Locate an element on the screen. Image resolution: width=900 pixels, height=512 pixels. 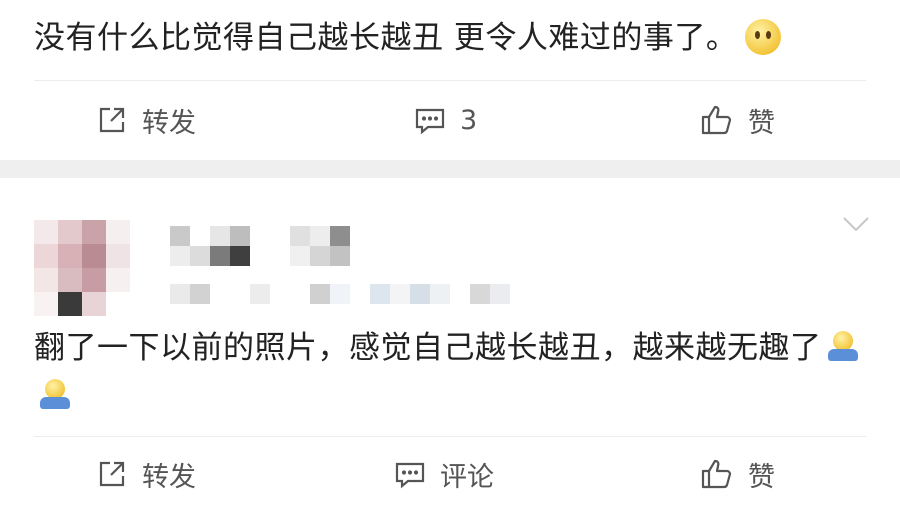
chevron-down-icon is located at coordinates (856, 224).